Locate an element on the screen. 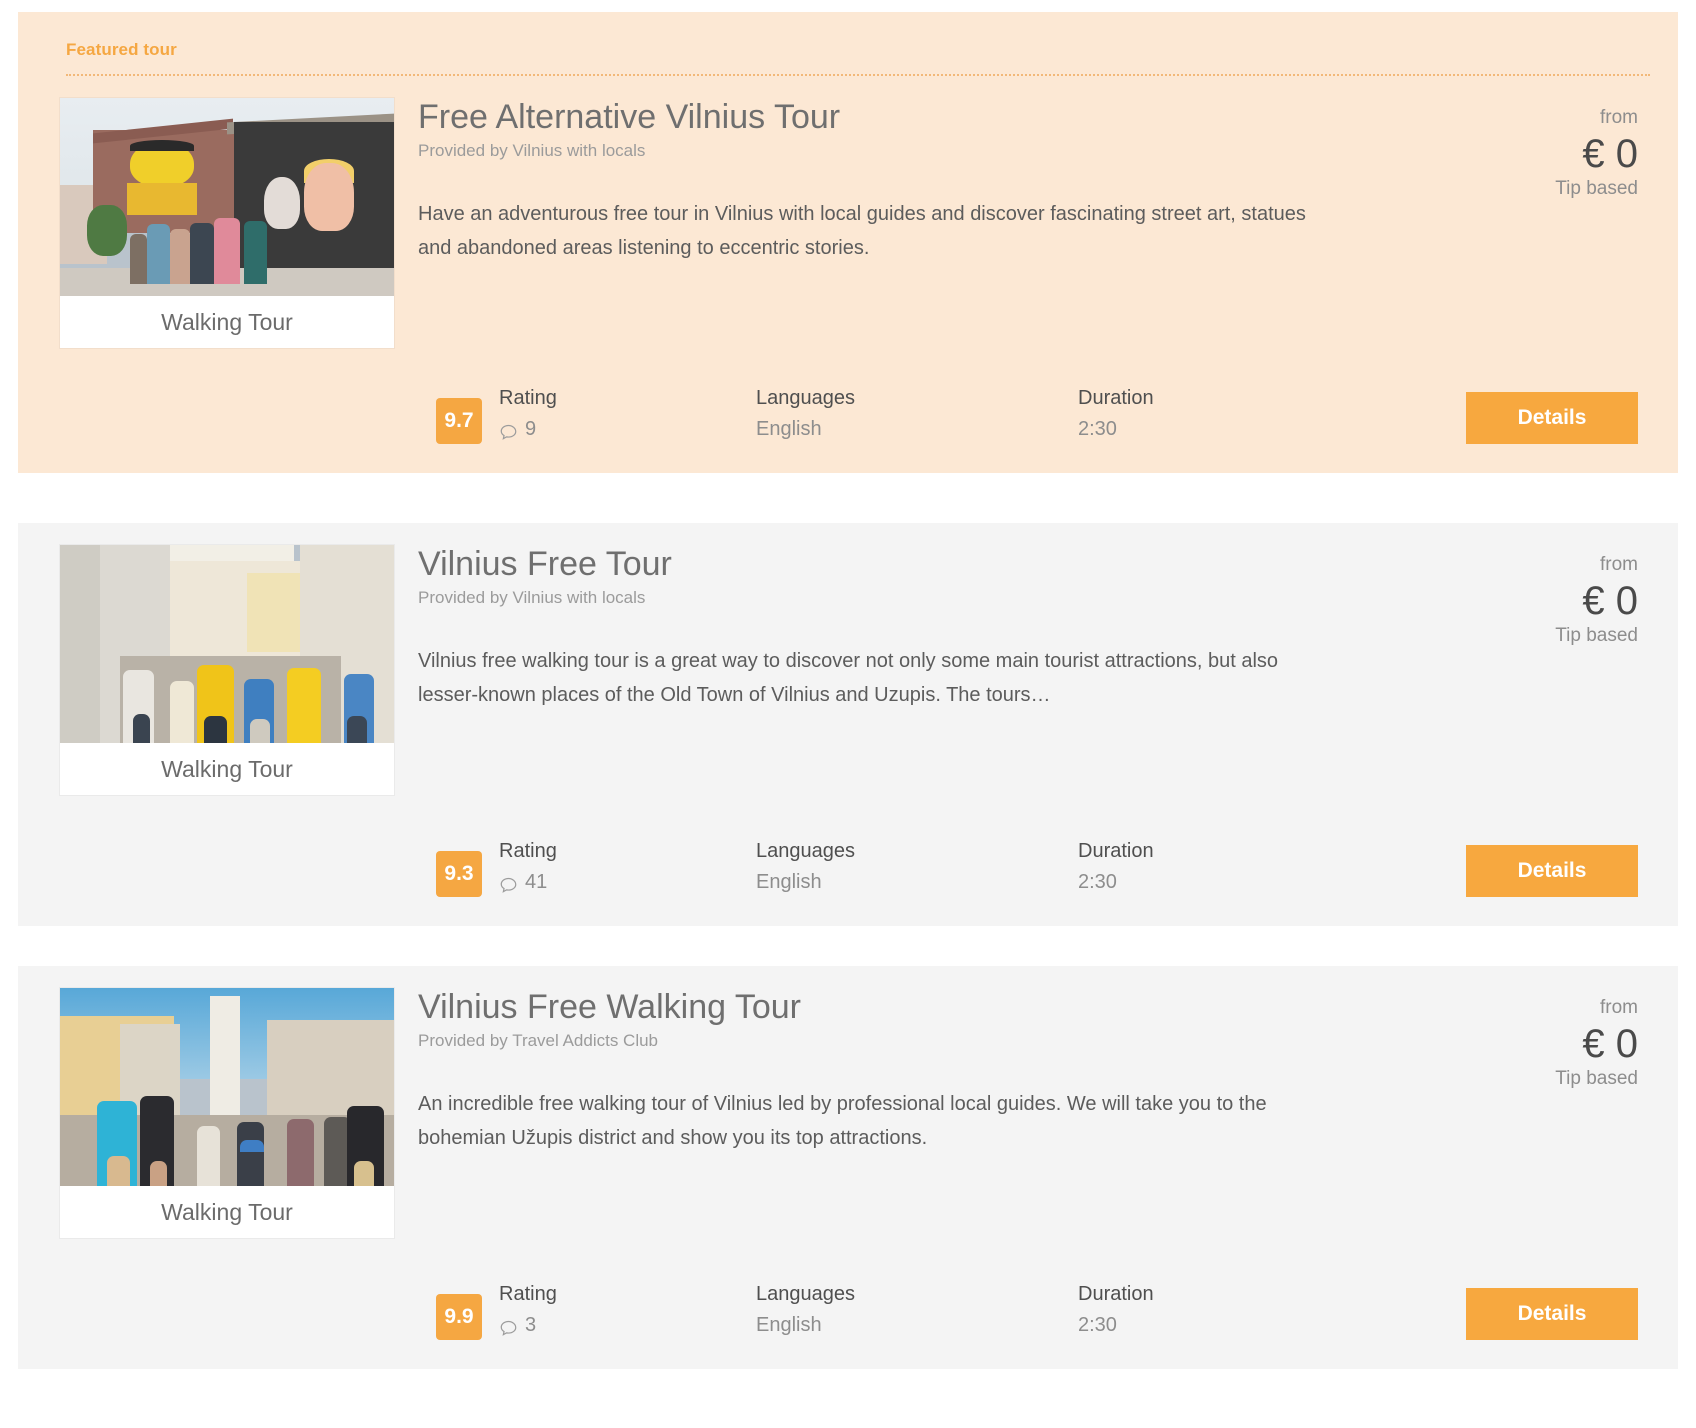 This screenshot has height=1428, width=1696. tour-photo-street-art is located at coordinates (227, 197).